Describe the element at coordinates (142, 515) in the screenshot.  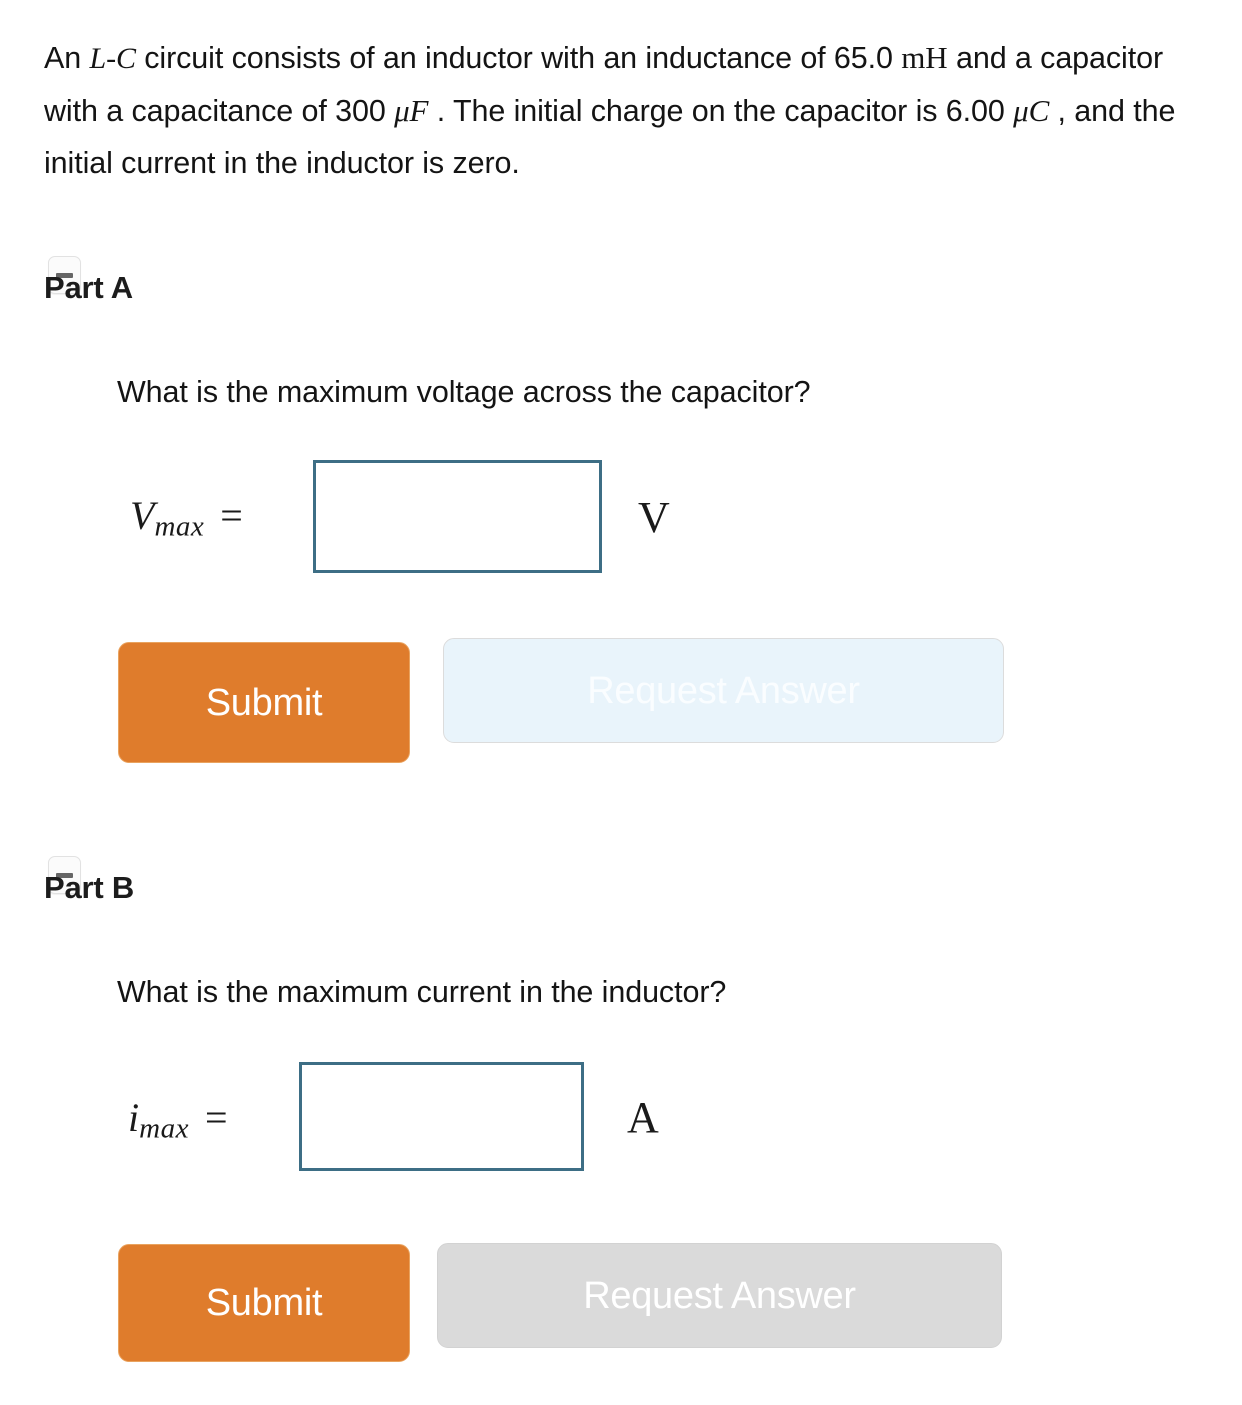
I see `part-a-variable: V` at that location.